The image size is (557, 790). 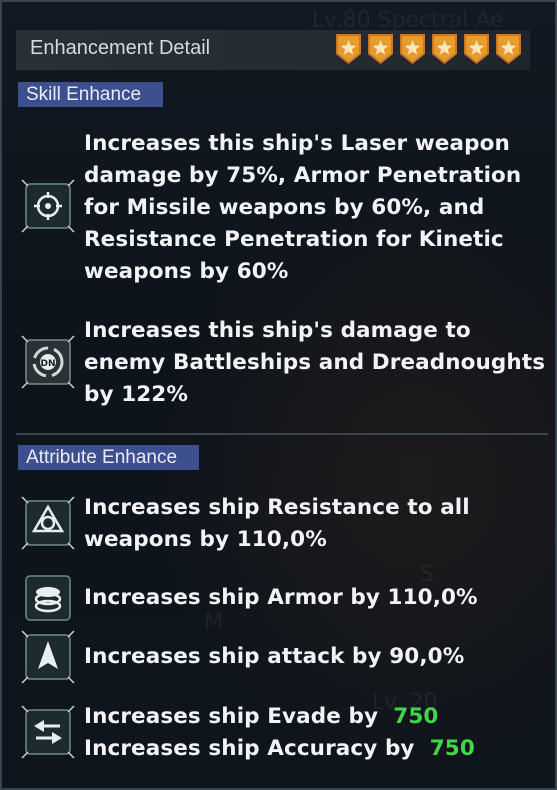 I want to click on dreadnought-icon: DN, so click(x=48, y=362).